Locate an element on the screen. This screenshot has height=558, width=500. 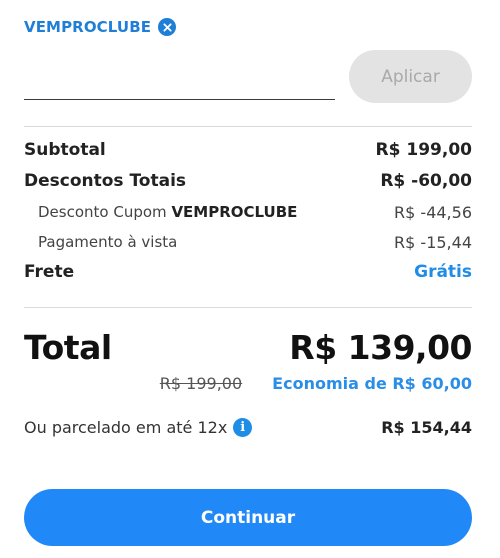
installment-label: Ou parcelado em até 12x is located at coordinates (126, 427).